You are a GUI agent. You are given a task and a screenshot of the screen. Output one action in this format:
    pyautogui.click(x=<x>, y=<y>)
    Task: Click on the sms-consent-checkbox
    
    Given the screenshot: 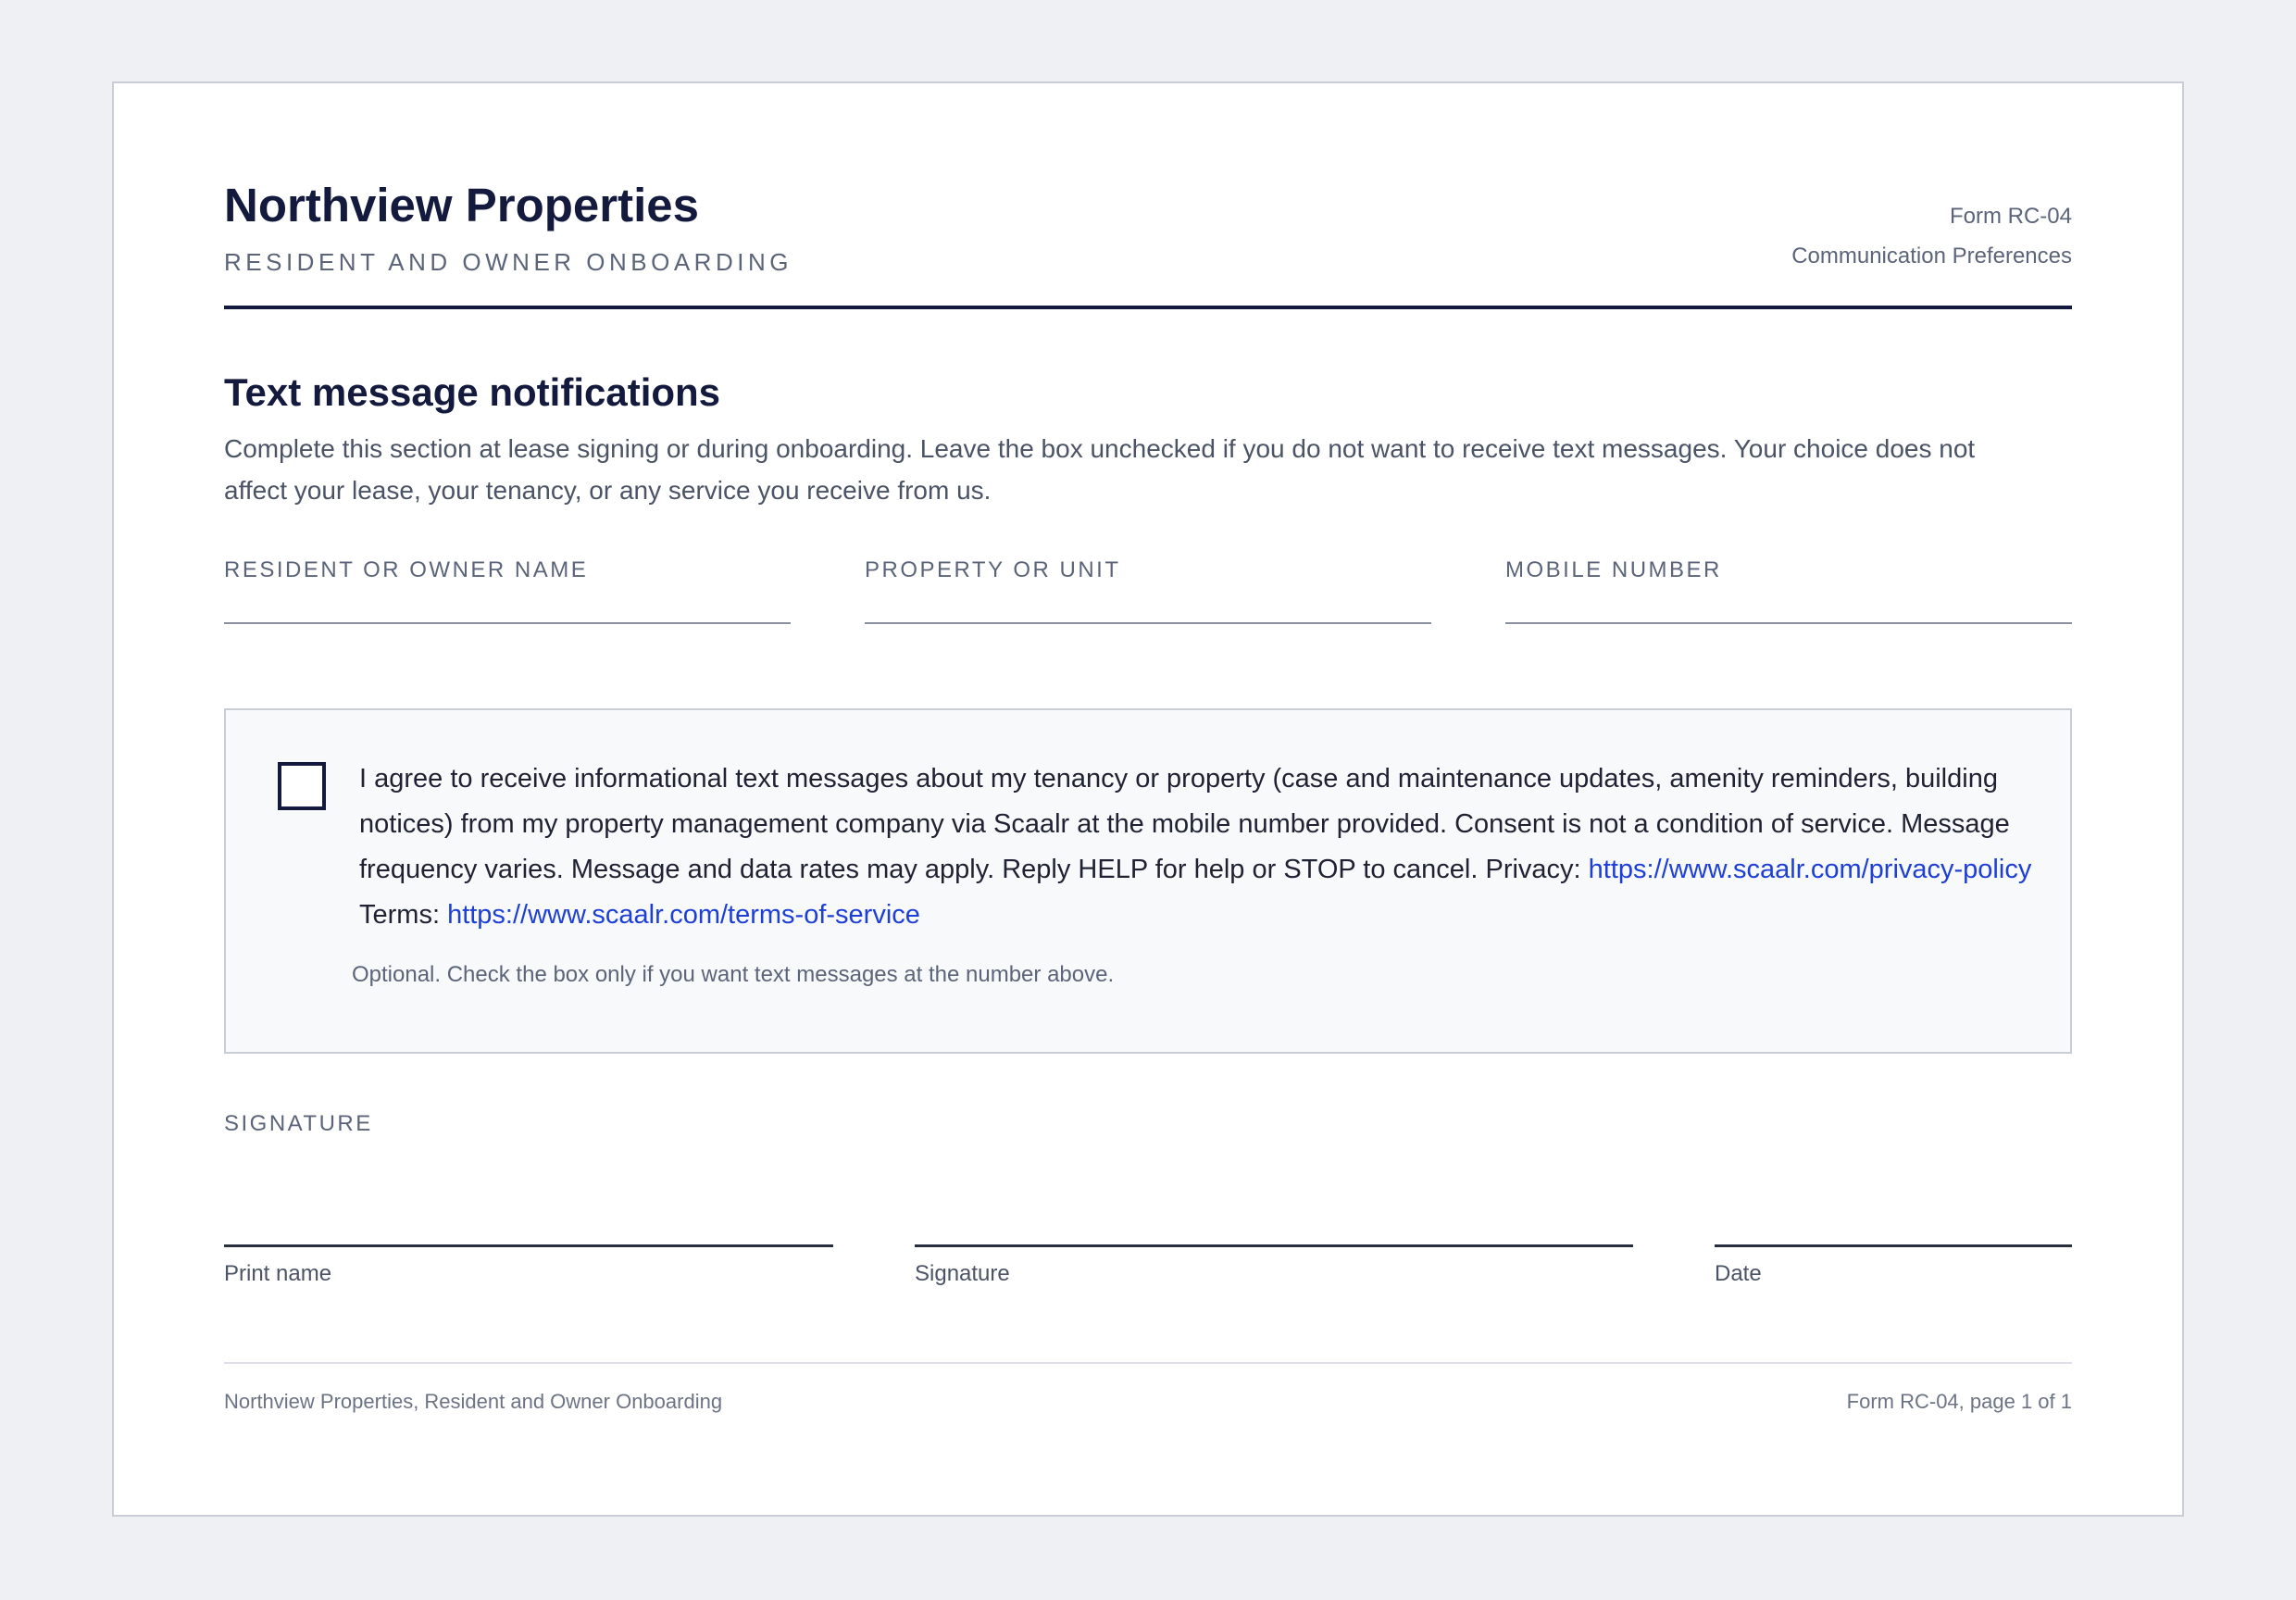 What is the action you would take?
    pyautogui.click(x=302, y=786)
    